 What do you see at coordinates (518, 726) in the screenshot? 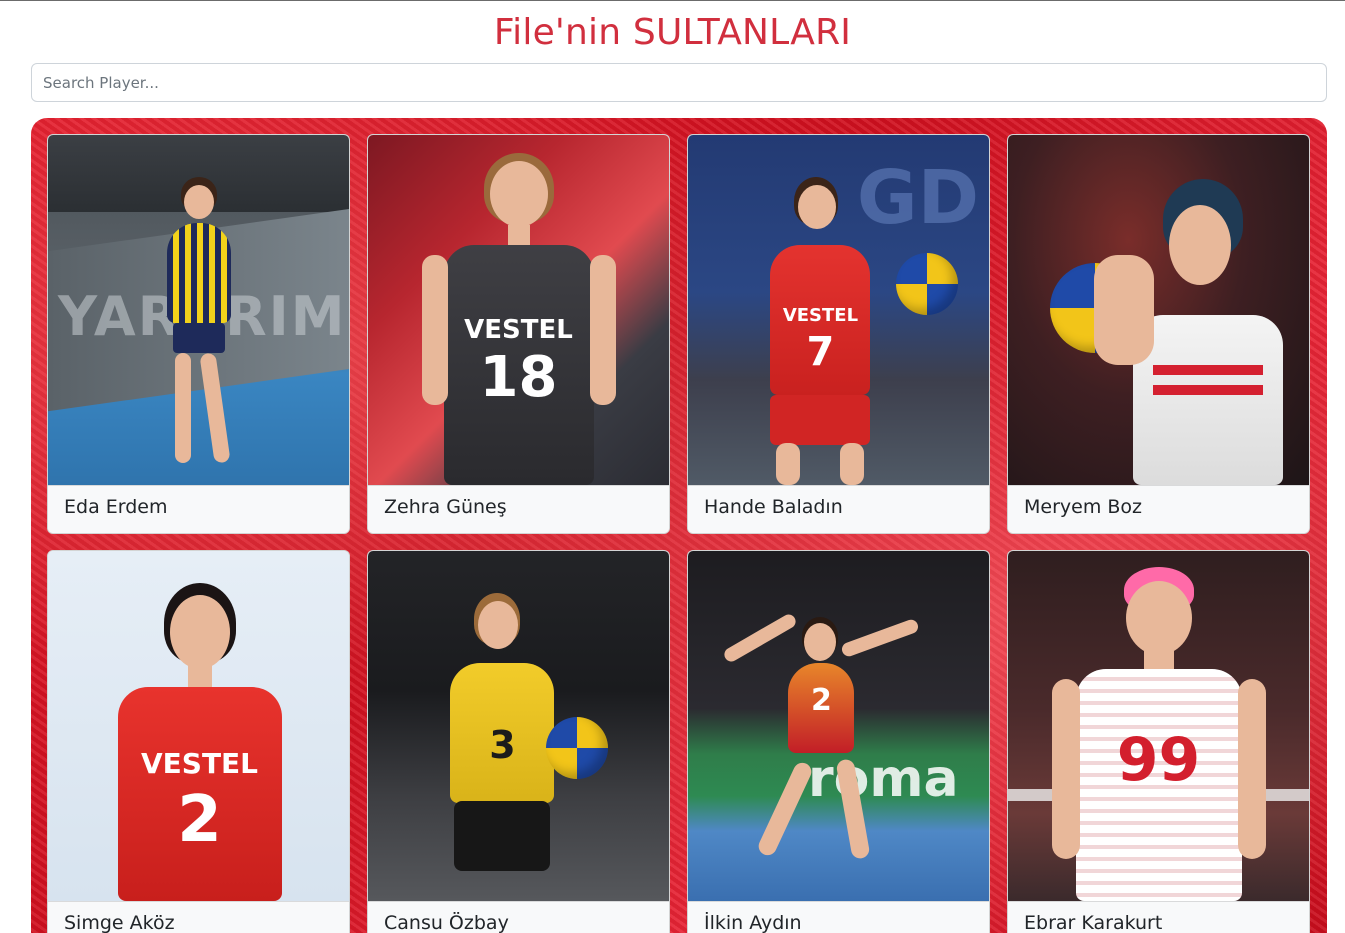
I see `player-photo: 3` at bounding box center [518, 726].